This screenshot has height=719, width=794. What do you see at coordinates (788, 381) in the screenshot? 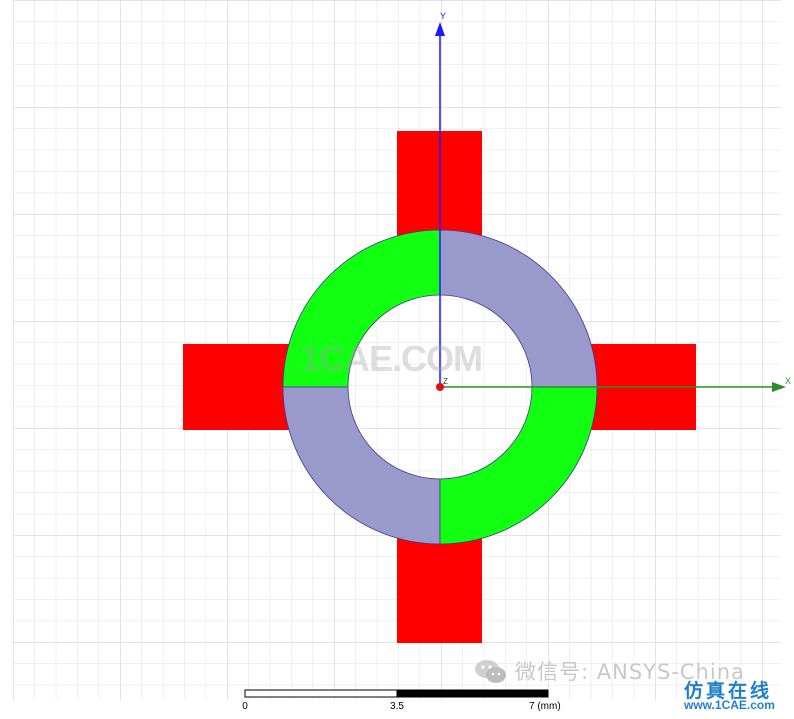
I see `x-axis-label: X` at bounding box center [788, 381].